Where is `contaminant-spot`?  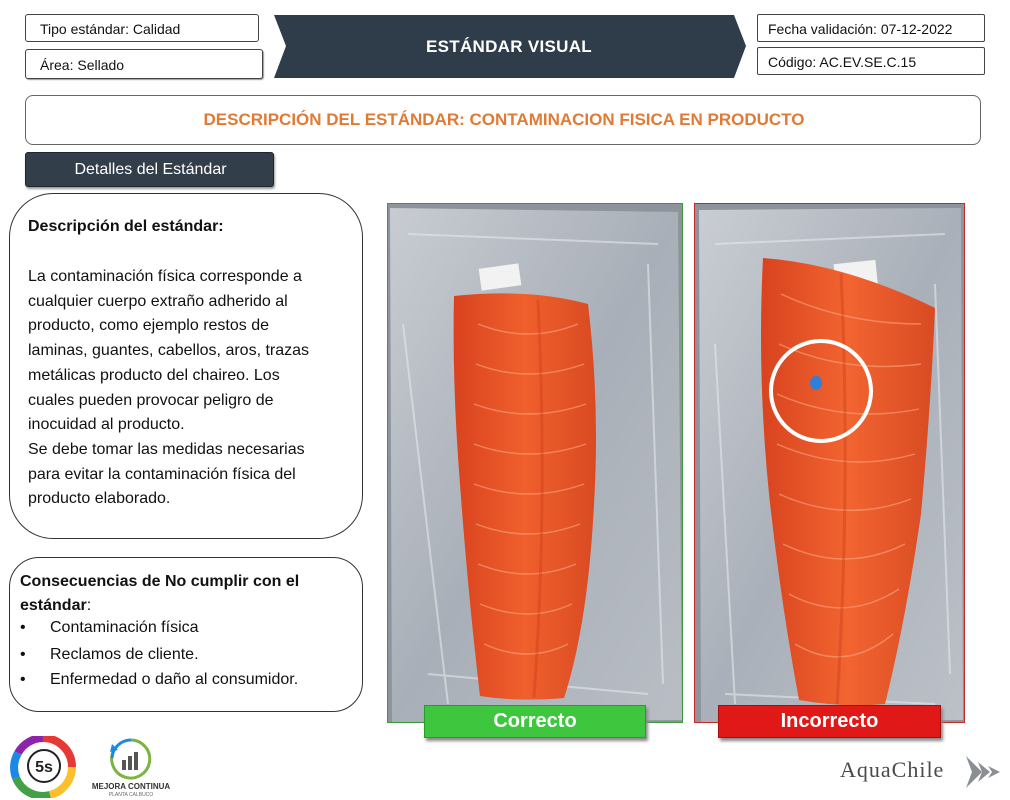
contaminant-spot is located at coordinates (816, 383).